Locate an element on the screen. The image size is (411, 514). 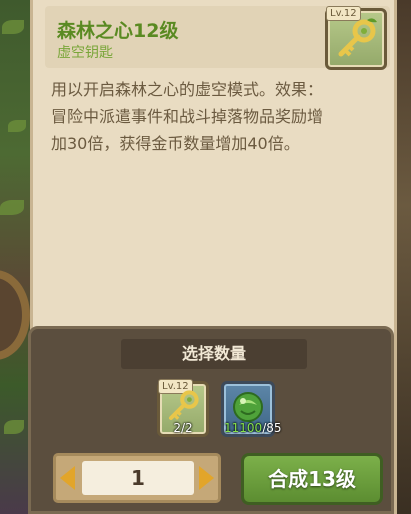
material-slot-key: Lv.12 2/2 is located at coordinates (183, 408).